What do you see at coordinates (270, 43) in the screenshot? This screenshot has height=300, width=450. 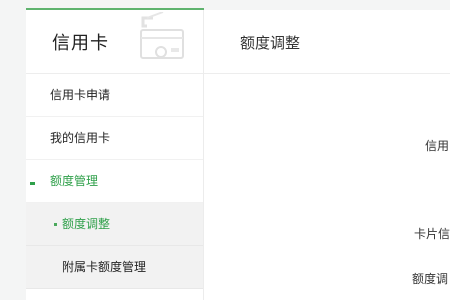 I see `page-title: 额度调整` at bounding box center [270, 43].